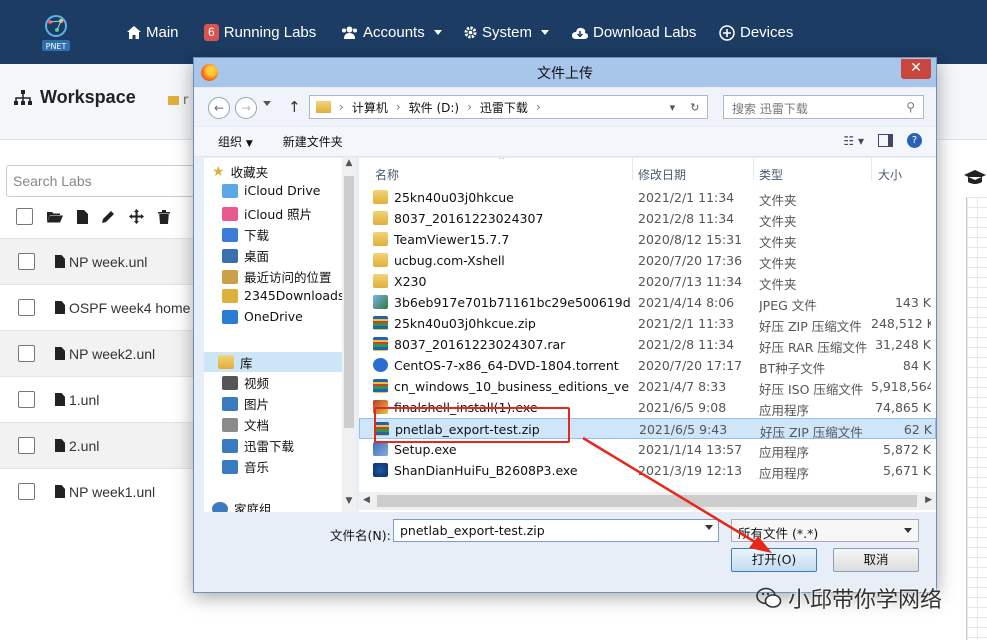 The width and height of the screenshot is (987, 640). Describe the element at coordinates (677, 494) in the screenshot. I see `annotation-arrow` at that location.